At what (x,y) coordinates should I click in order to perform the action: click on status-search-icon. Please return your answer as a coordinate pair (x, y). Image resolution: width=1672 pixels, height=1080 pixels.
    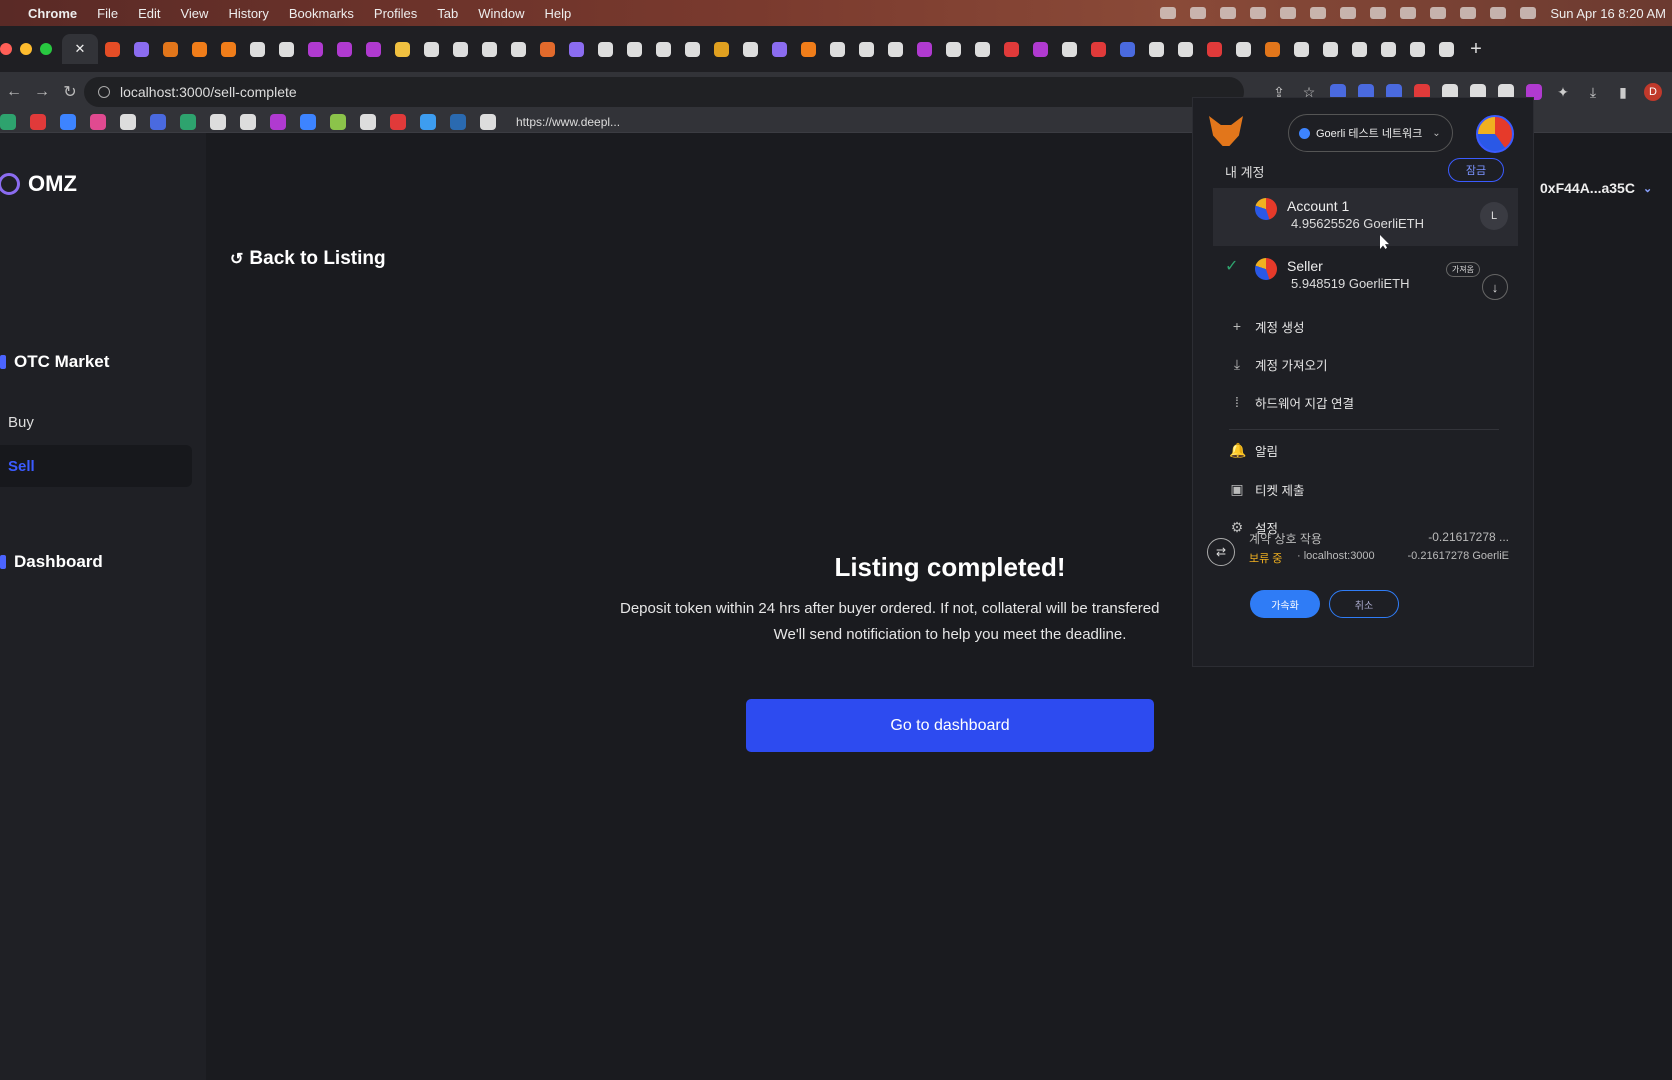
    Looking at the image, I should click on (1498, 13).